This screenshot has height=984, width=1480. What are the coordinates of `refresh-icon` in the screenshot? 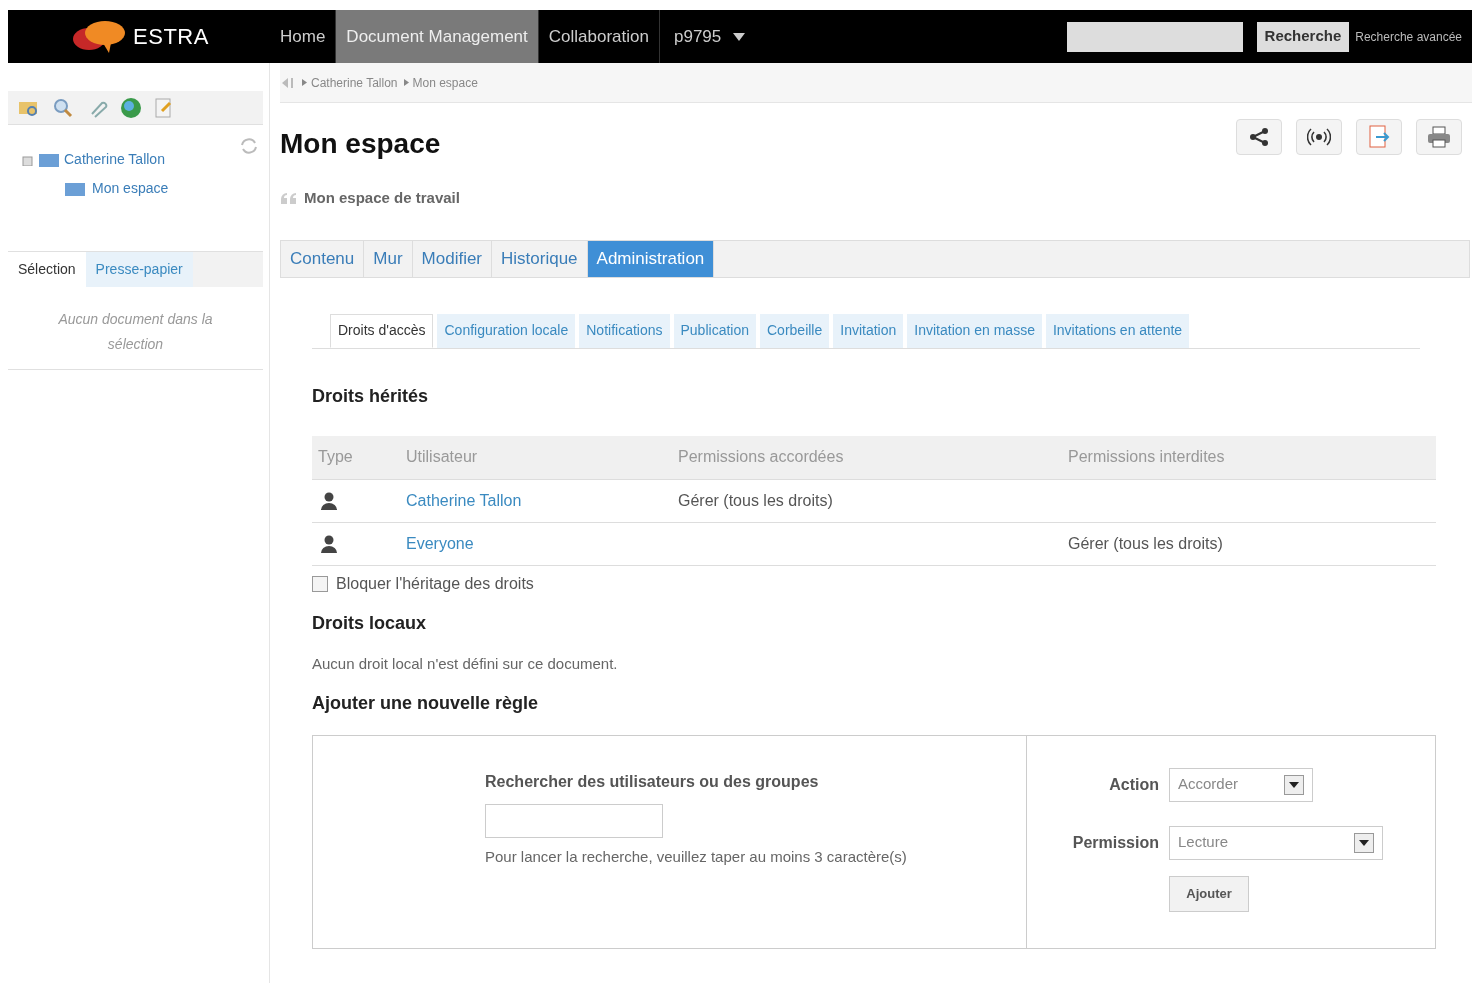 It's located at (249, 146).